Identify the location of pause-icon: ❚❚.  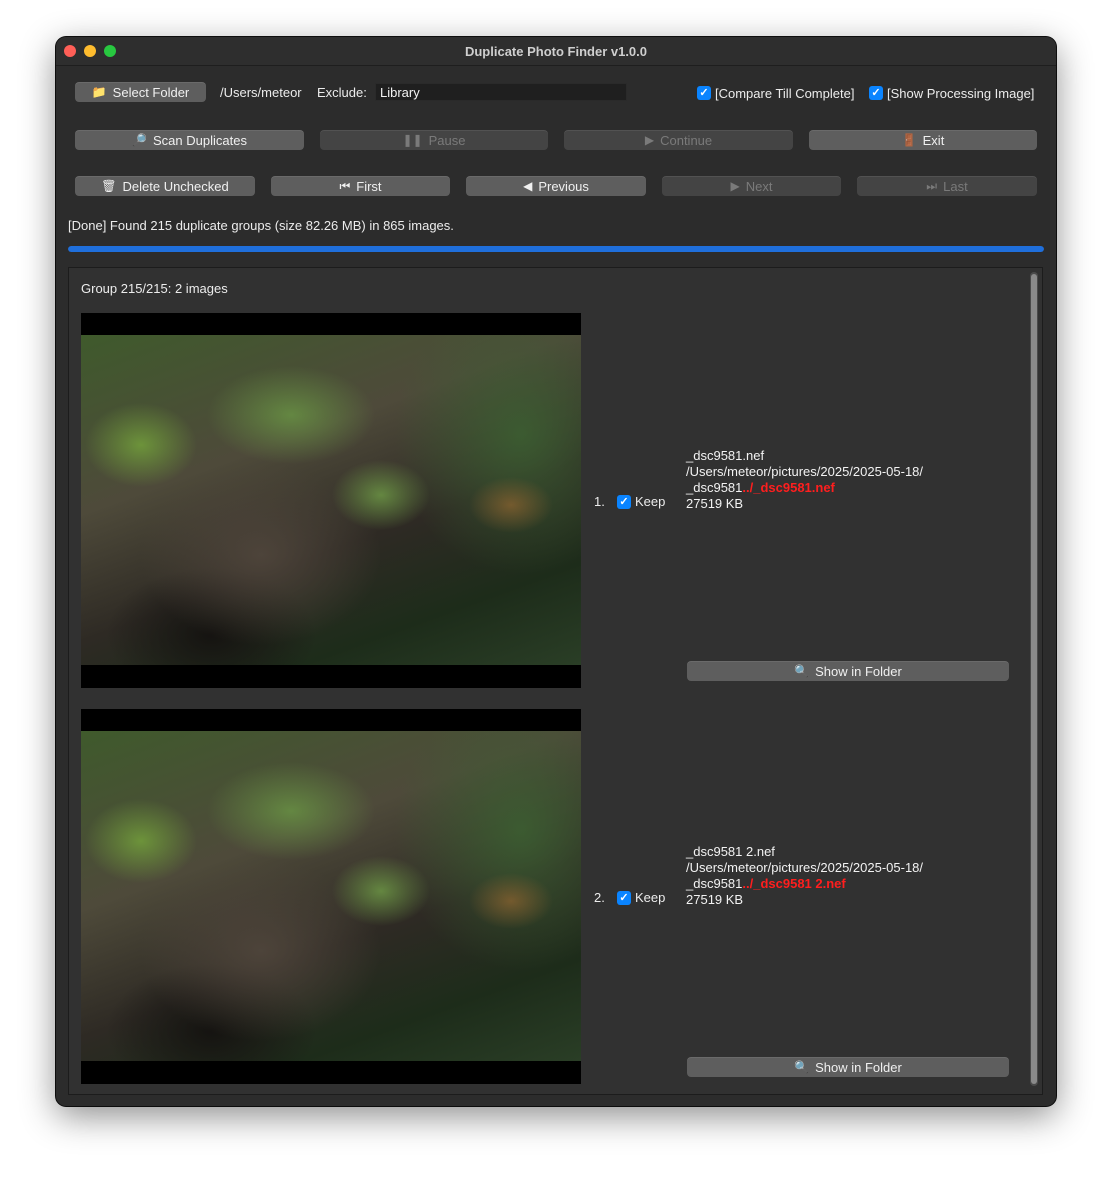
(412, 140).